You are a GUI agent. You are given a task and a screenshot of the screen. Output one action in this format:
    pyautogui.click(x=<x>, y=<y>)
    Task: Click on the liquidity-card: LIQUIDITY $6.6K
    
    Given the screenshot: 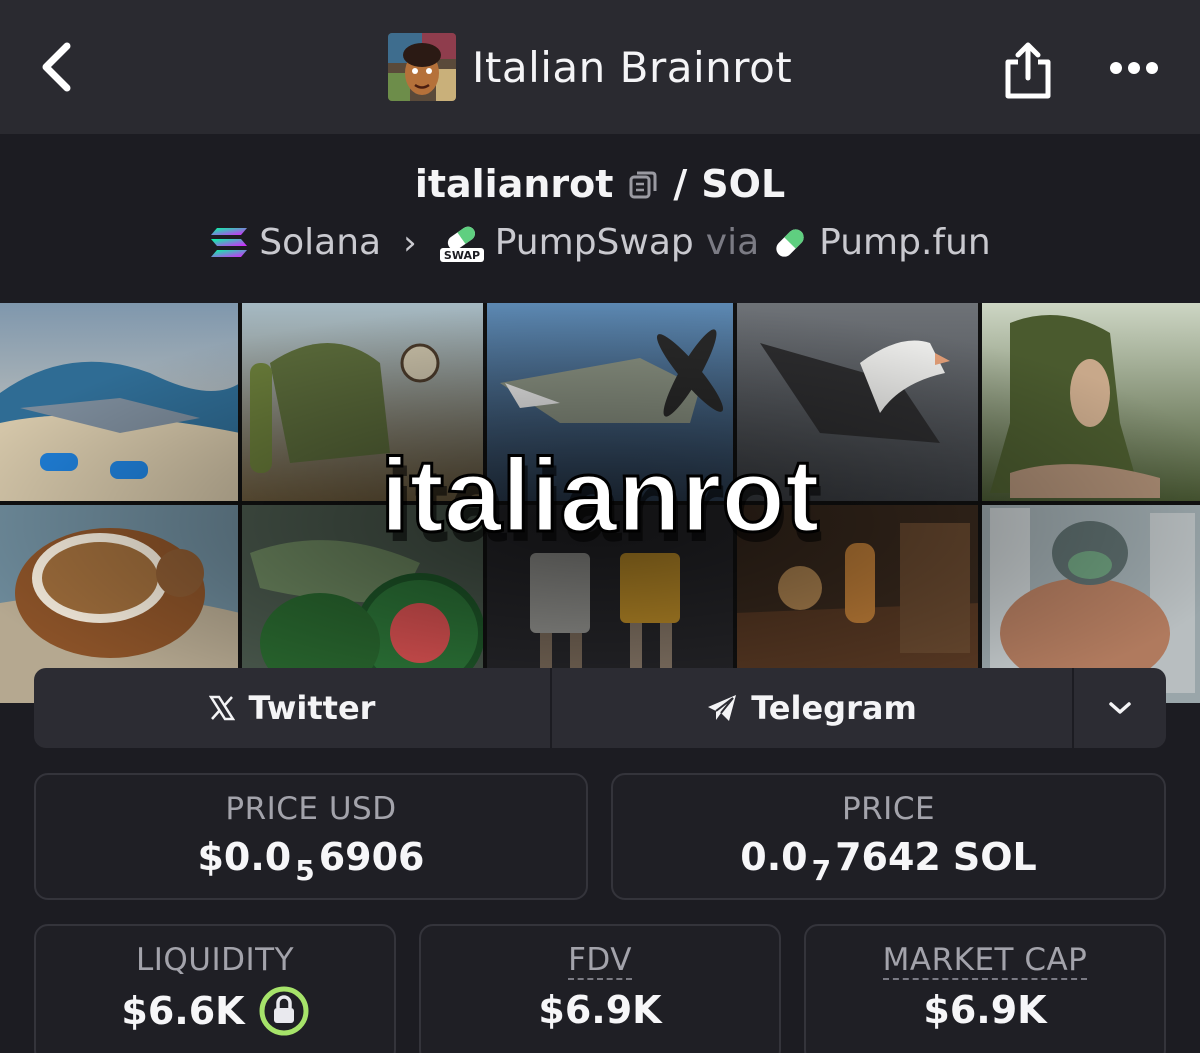 What is the action you would take?
    pyautogui.click(x=215, y=988)
    